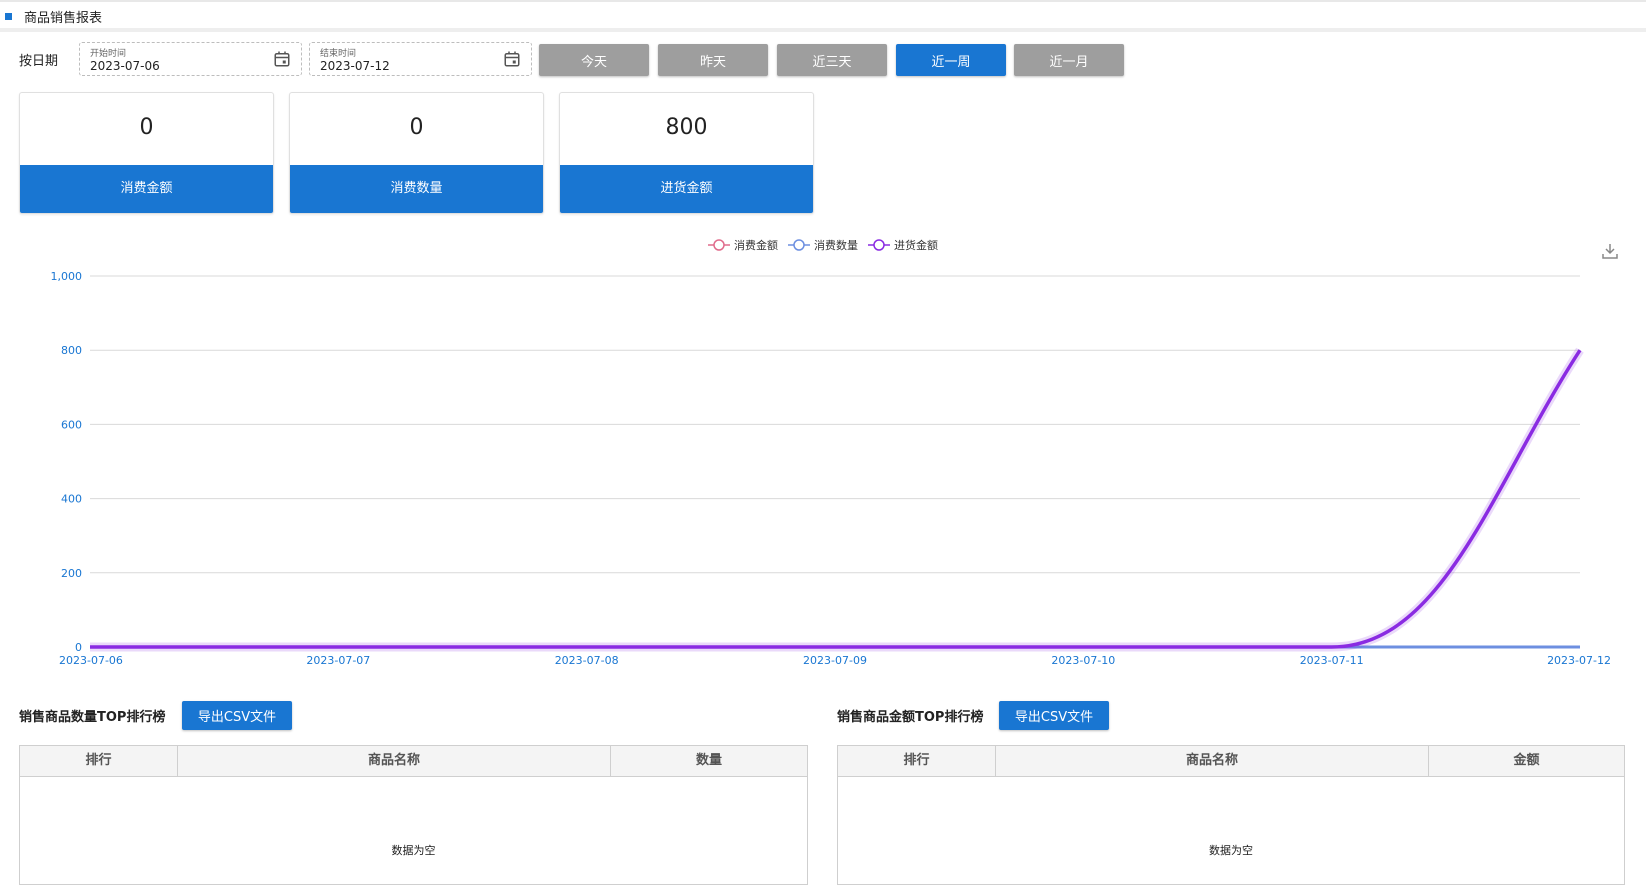 Image resolution: width=1646 pixels, height=885 pixels. I want to click on range-3days-button: 近三天, so click(832, 60).